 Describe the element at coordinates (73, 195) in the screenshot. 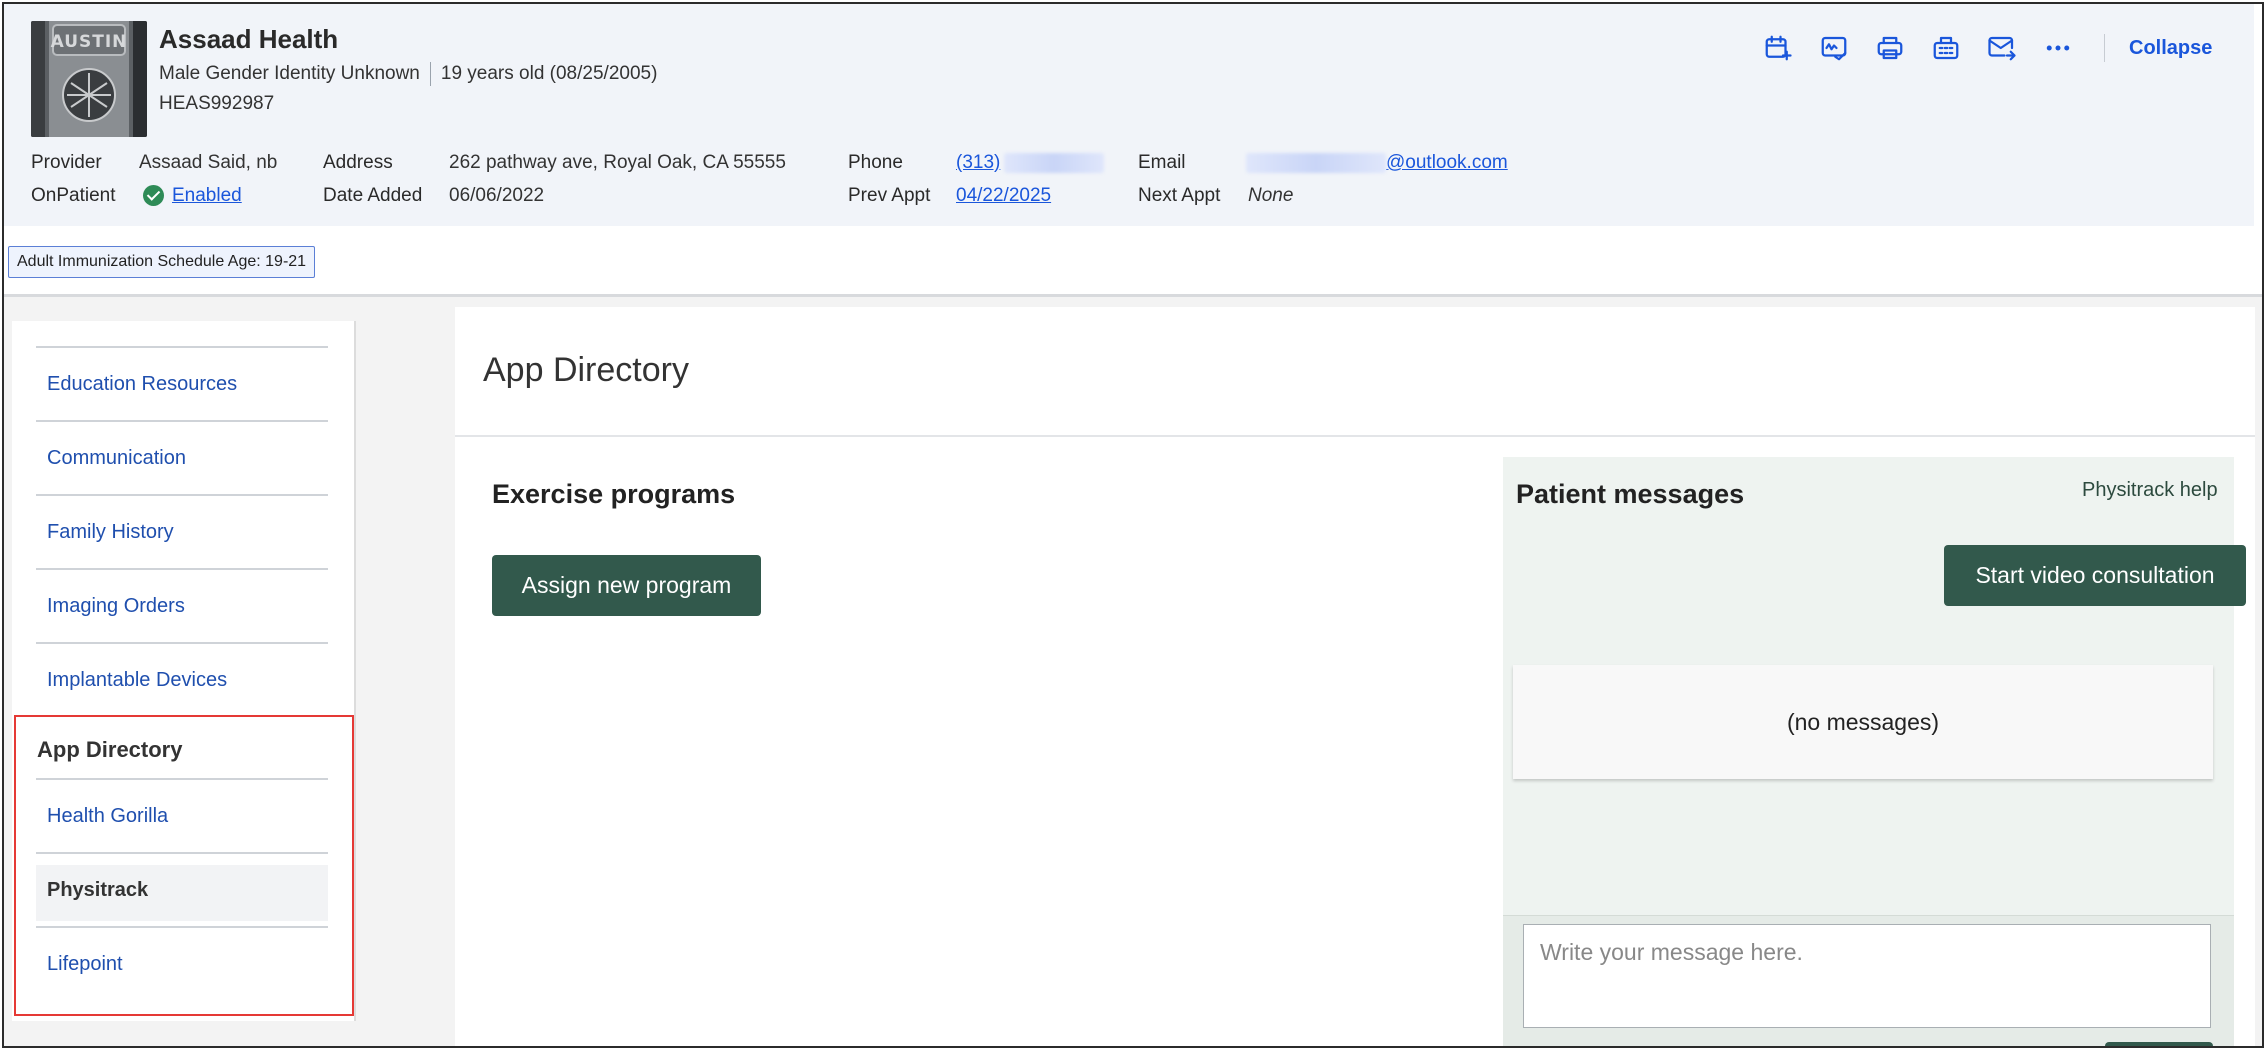

I see `onpatient-label: OnPatient` at that location.